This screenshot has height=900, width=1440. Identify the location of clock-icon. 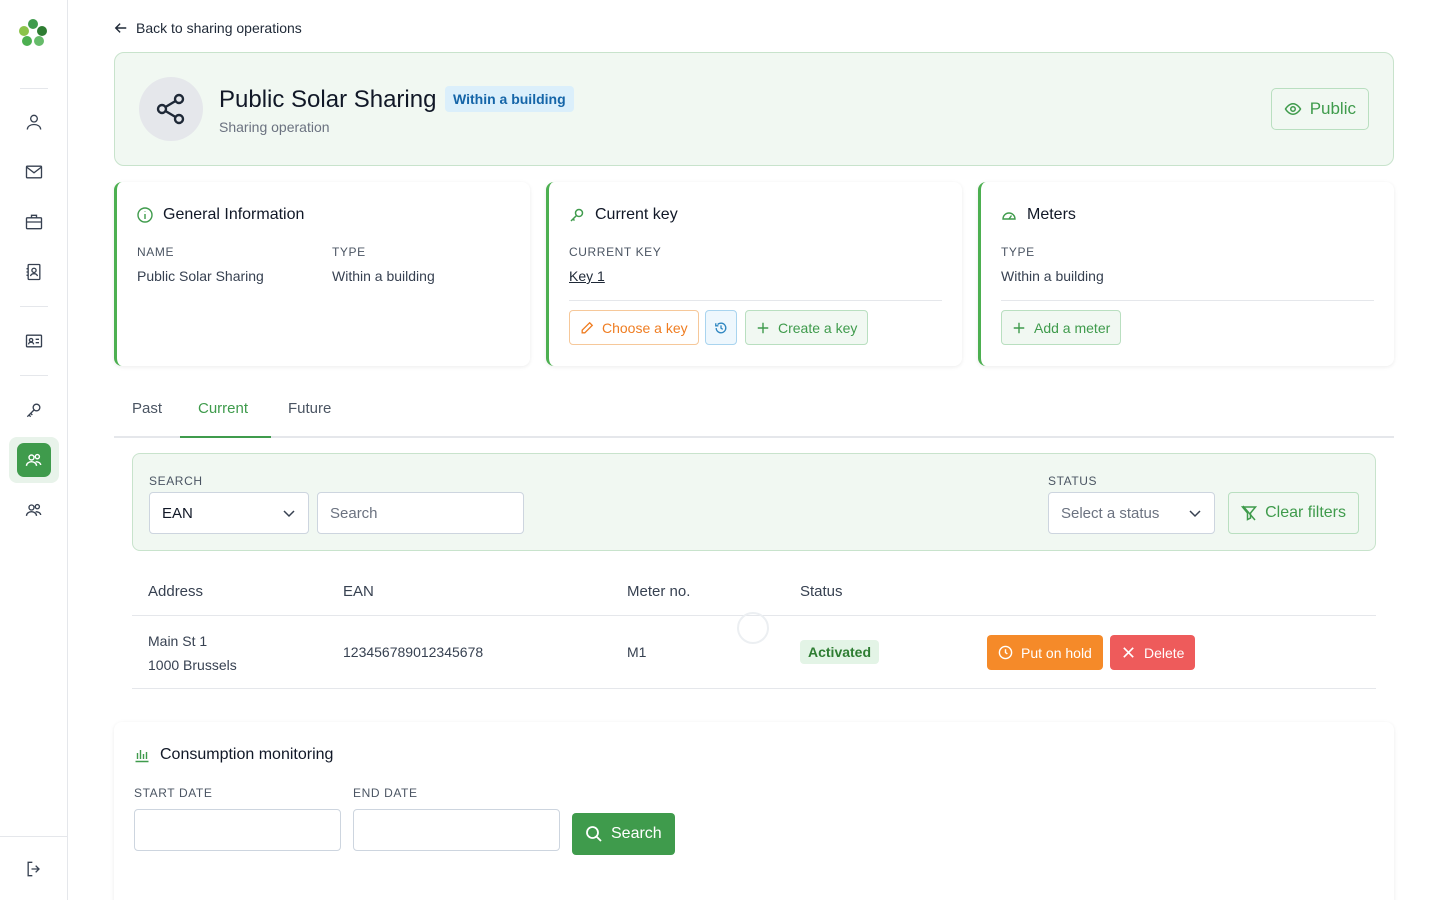
(1005, 652).